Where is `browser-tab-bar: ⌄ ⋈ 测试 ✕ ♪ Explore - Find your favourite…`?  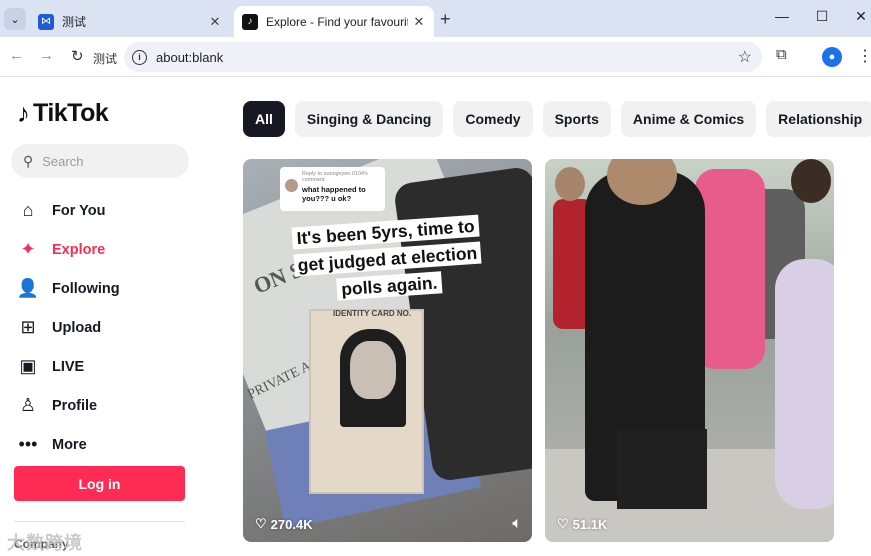
browser-tab-bar: ⌄ ⋈ 测试 ✕ ♪ Explore - Find your favourite… is located at coordinates (435, 18).